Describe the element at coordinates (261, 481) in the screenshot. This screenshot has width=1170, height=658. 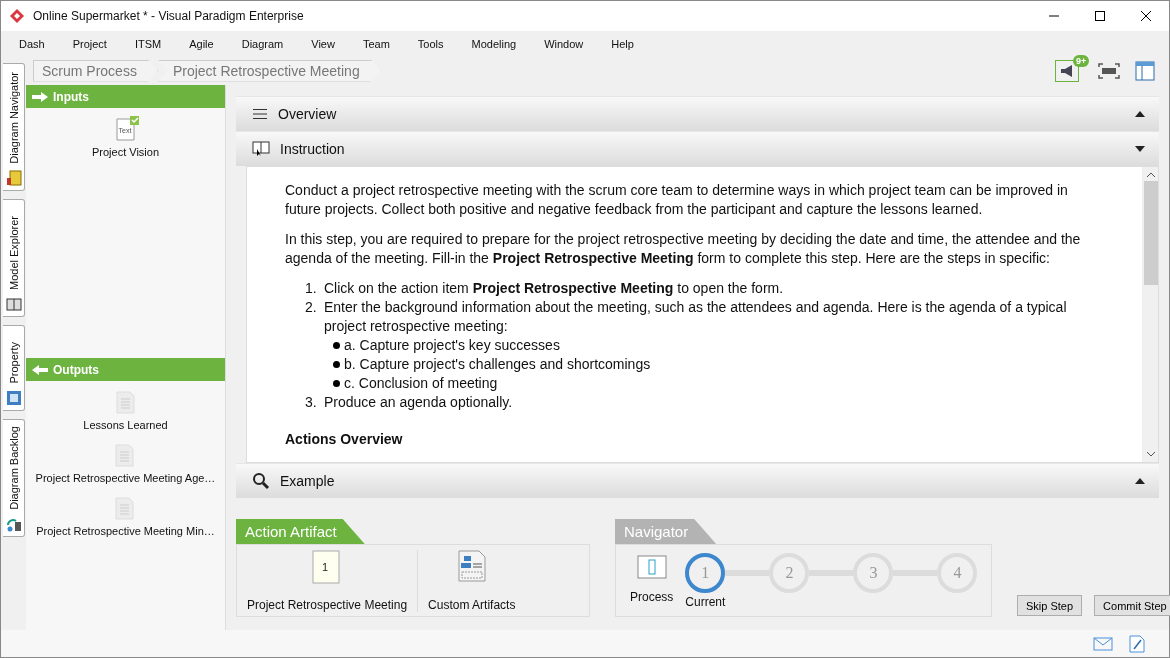
I see `search-icon` at that location.